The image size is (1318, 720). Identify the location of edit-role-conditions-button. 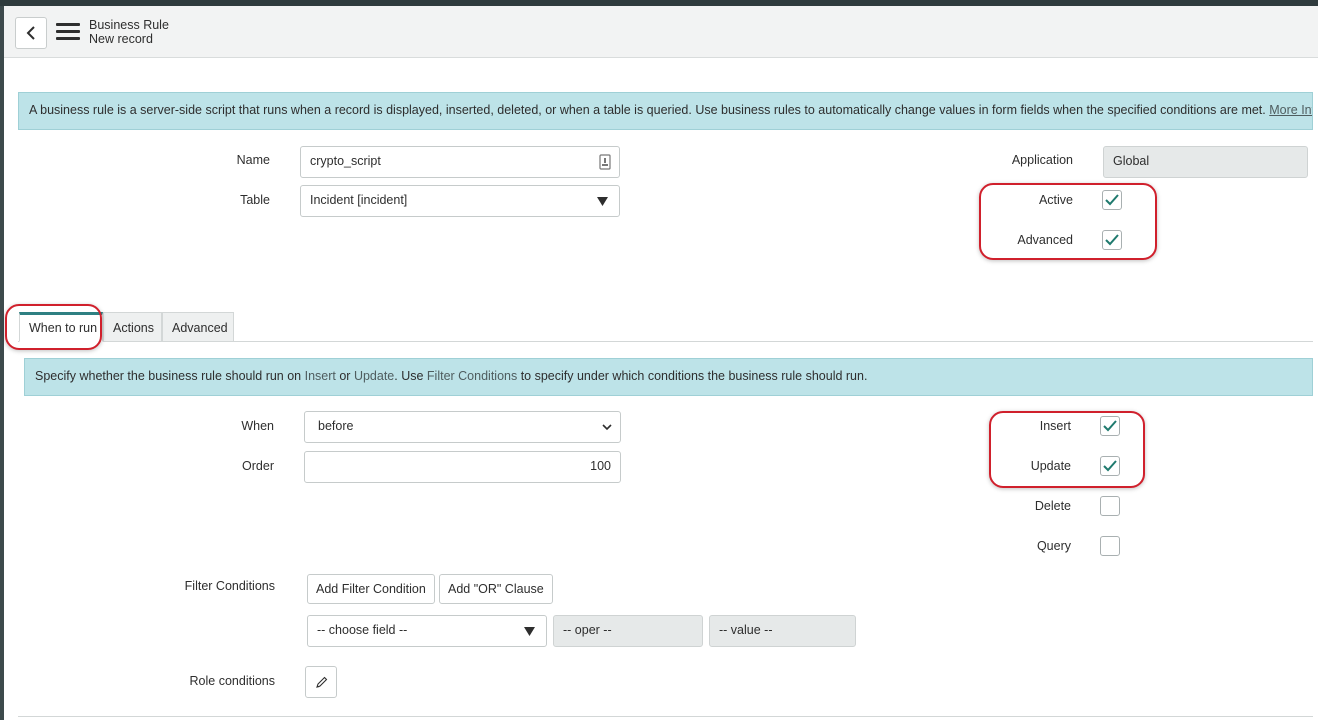
(321, 682).